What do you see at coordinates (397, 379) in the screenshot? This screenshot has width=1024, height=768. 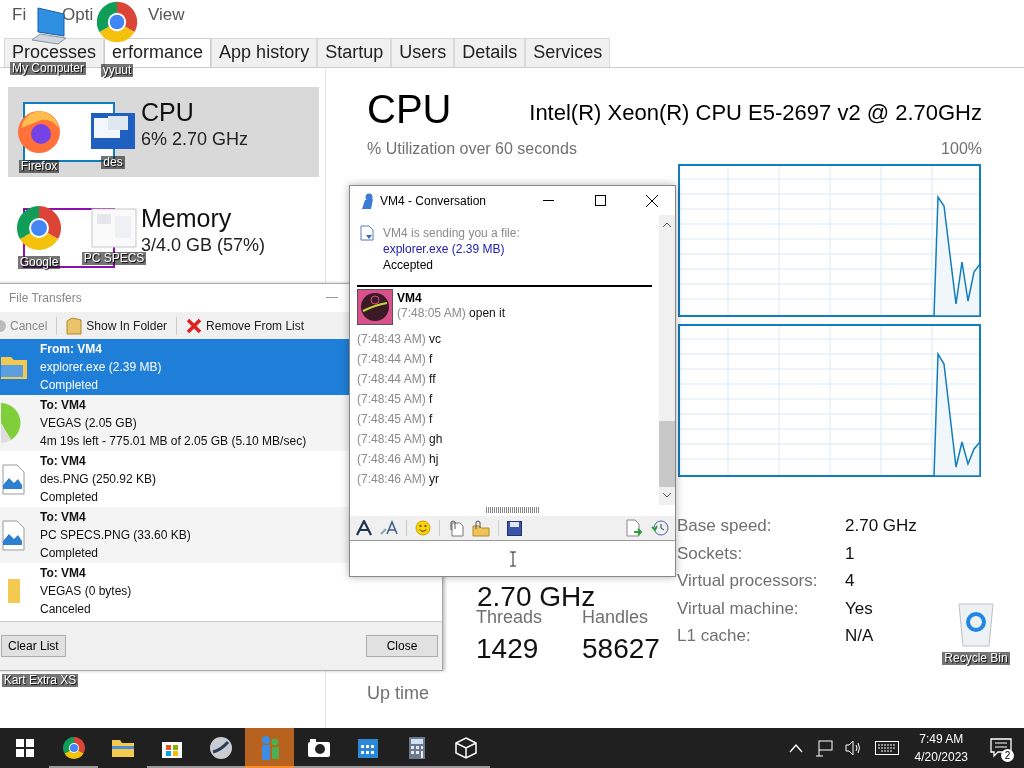 I see `chat-message: (7:48:44 AM) ff` at bounding box center [397, 379].